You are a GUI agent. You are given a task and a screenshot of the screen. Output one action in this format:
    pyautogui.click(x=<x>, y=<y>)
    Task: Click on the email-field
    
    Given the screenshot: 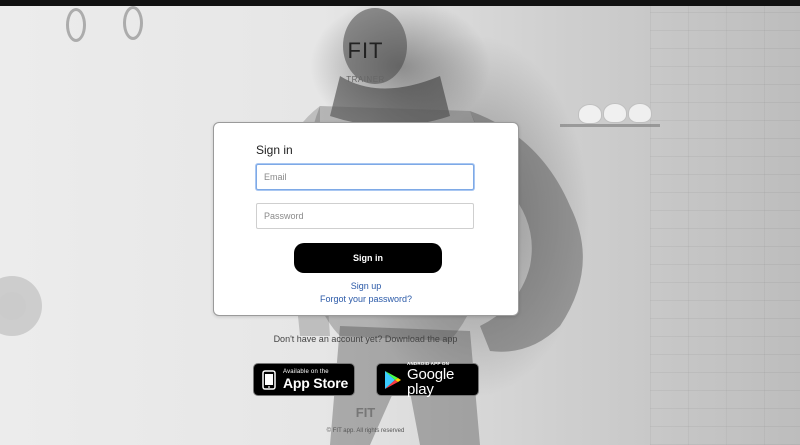 What is the action you would take?
    pyautogui.click(x=365, y=177)
    